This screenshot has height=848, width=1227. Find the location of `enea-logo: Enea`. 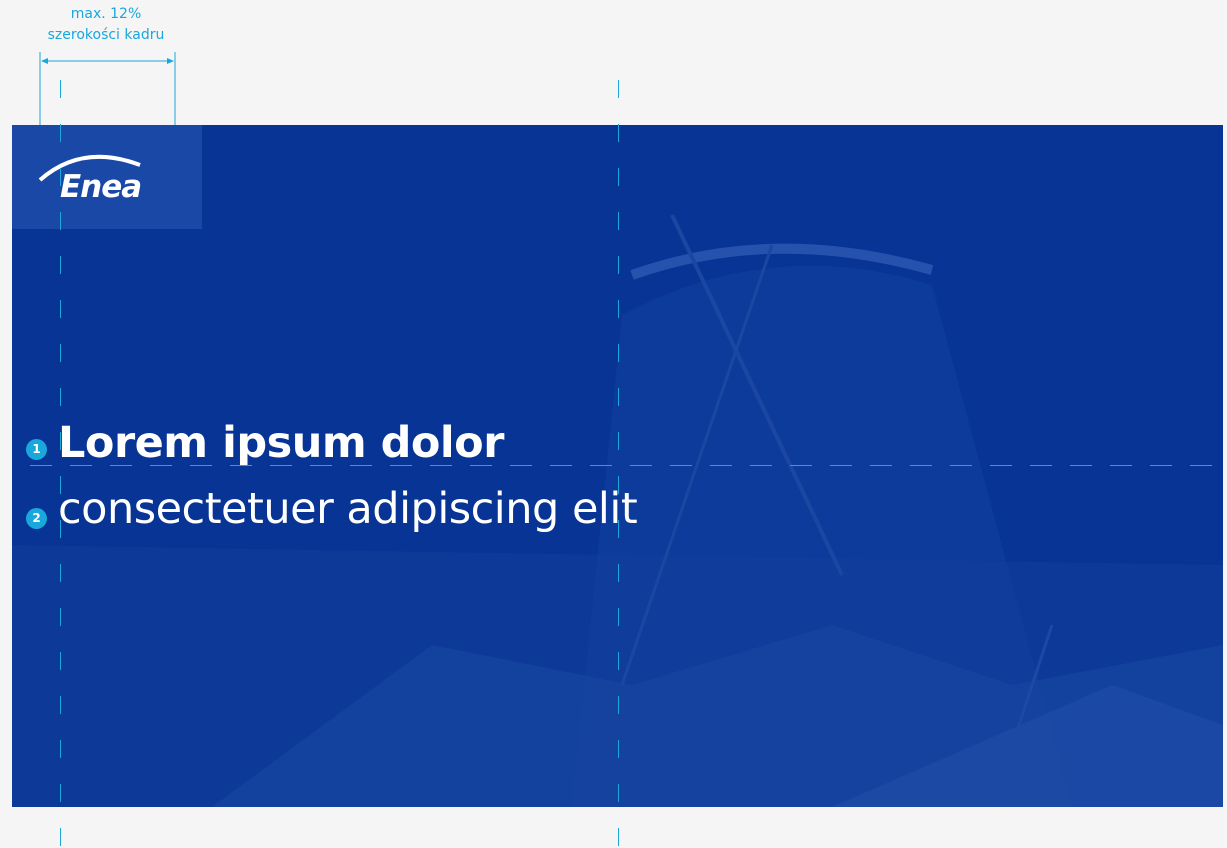

enea-logo: Enea is located at coordinates (101, 187).